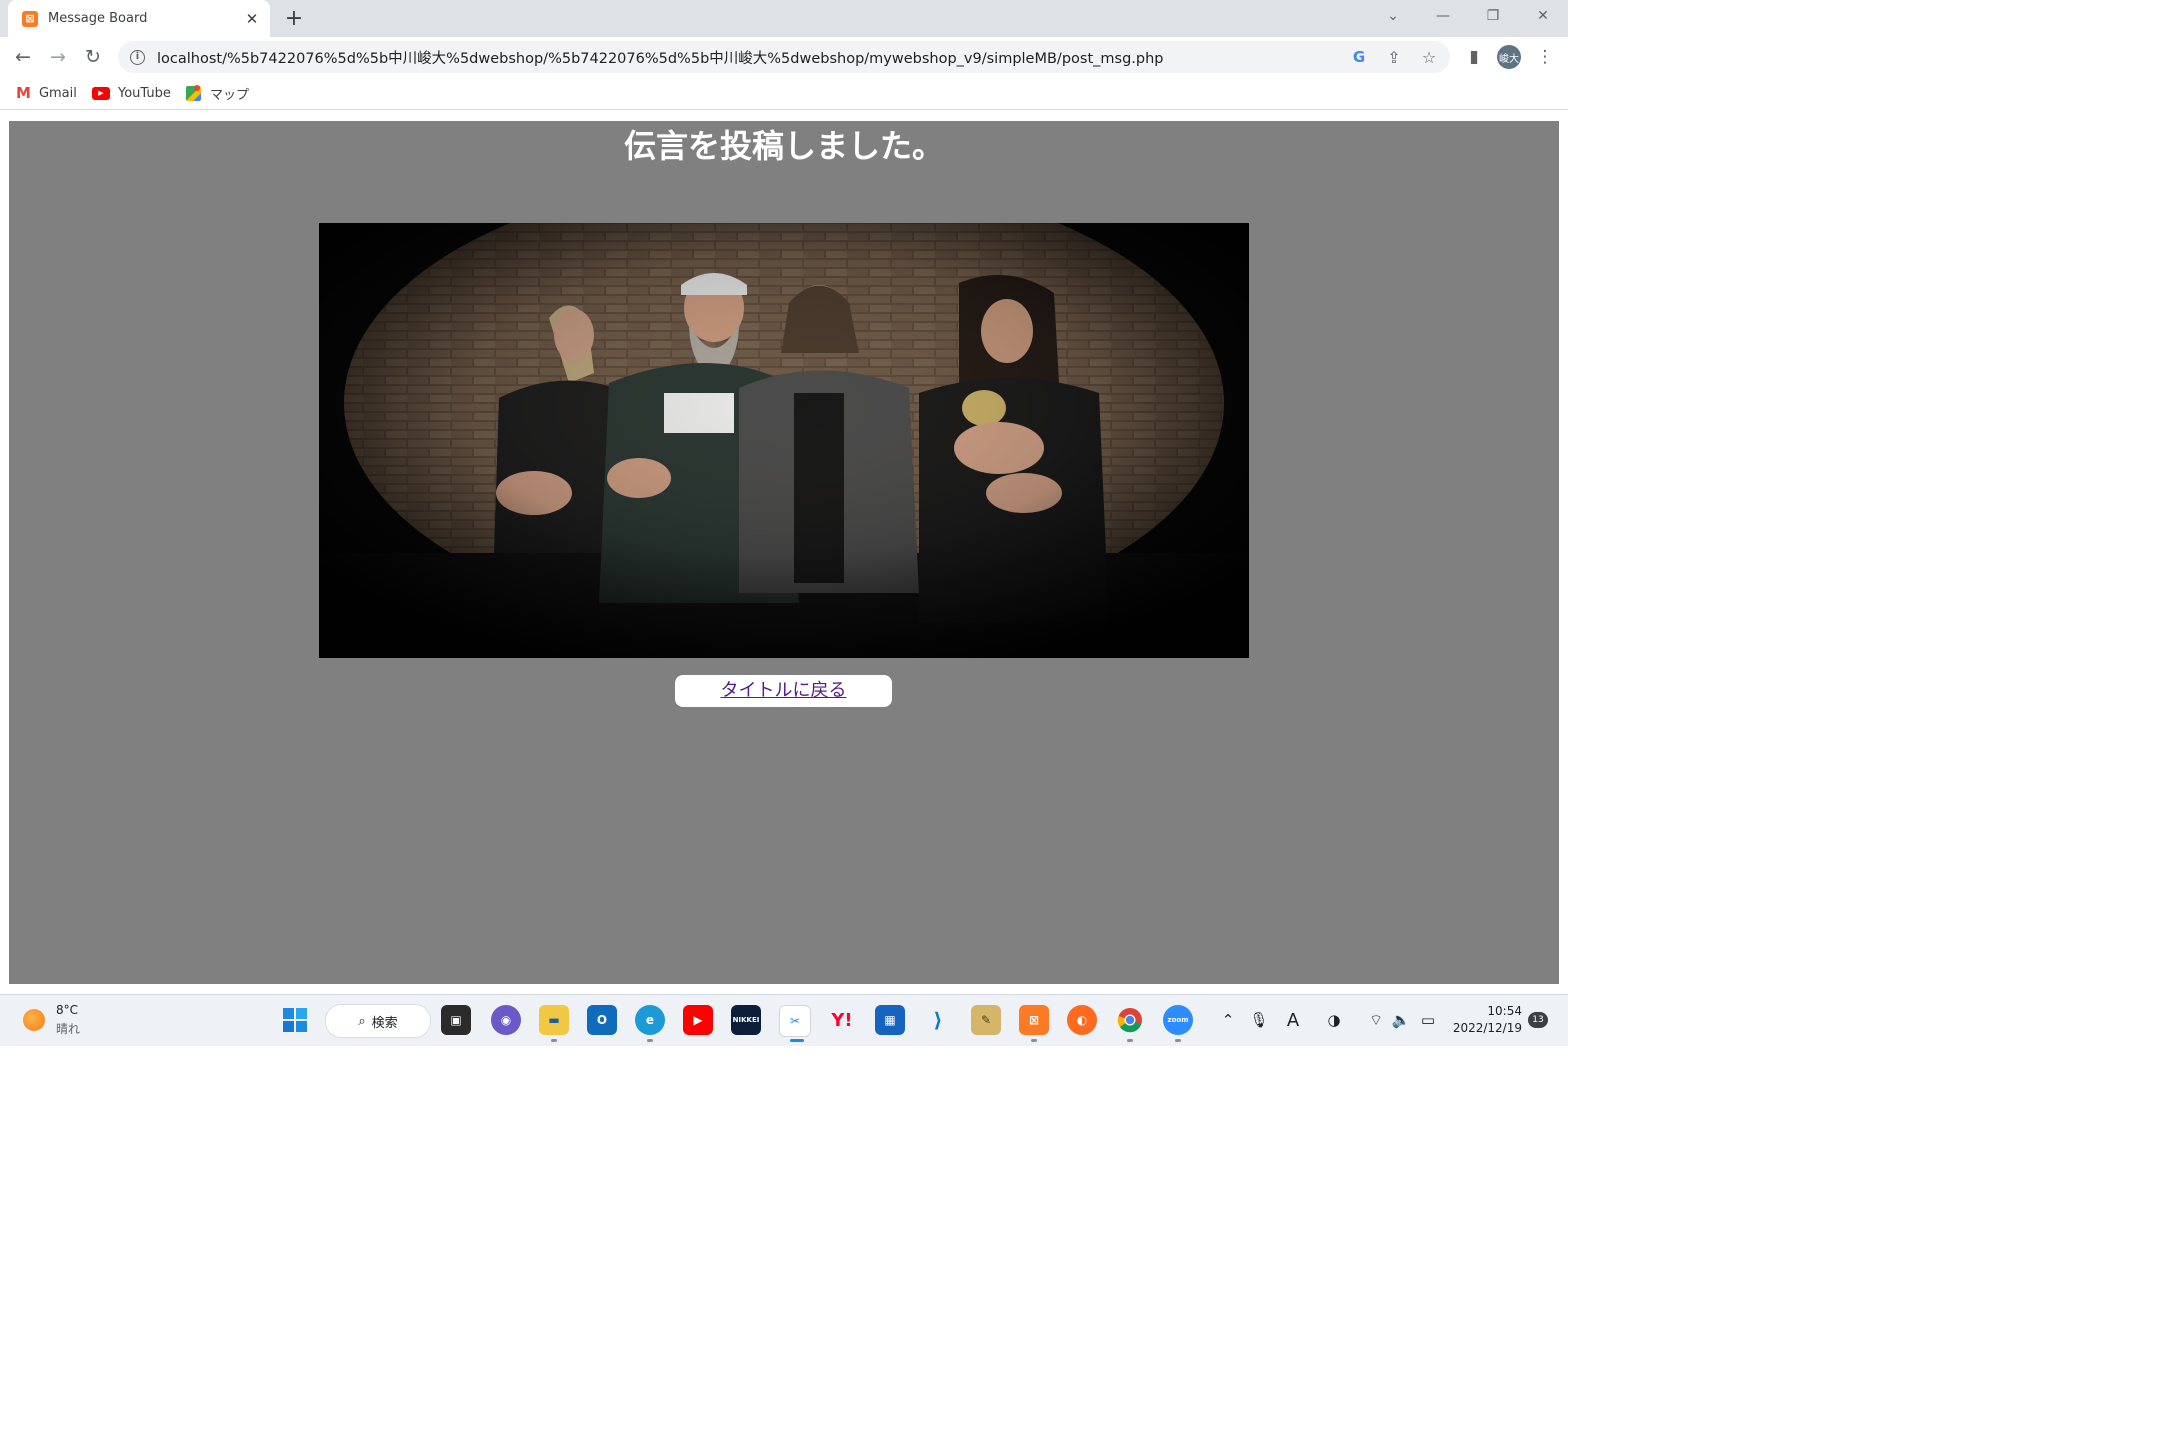 Image resolution: width=2160 pixels, height=1440 pixels. I want to click on youtube-app-icon: ▶, so click(698, 1020).